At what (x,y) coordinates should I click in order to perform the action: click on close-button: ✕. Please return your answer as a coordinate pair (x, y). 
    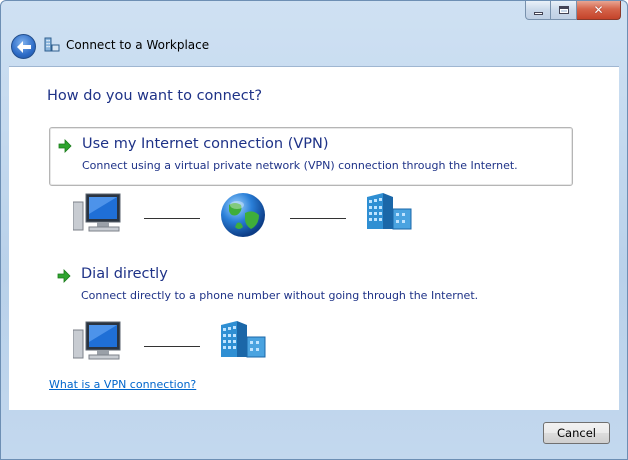
    Looking at the image, I should click on (599, 10).